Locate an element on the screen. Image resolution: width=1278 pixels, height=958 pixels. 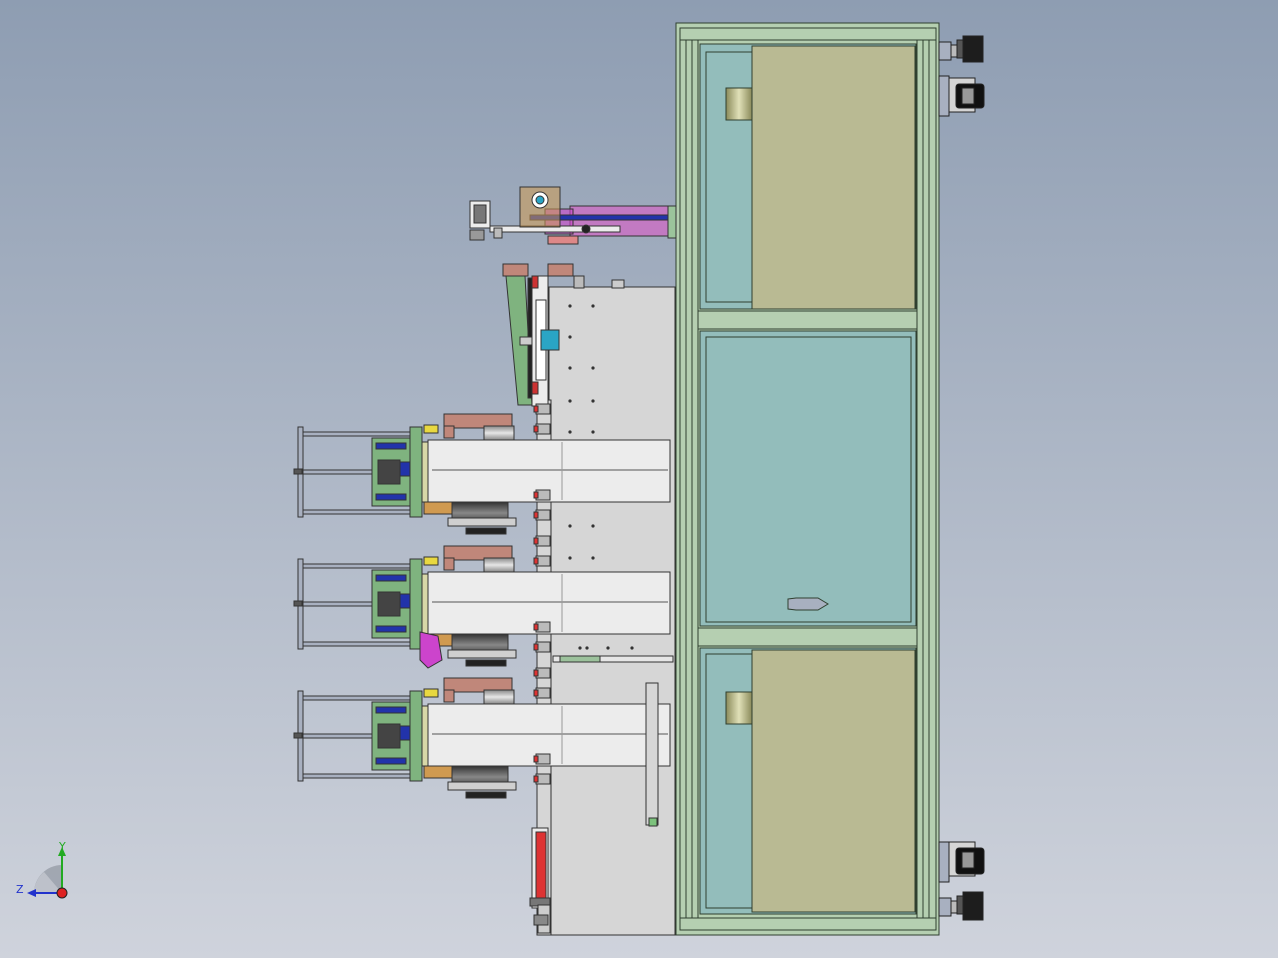
axis-label-z: Z is located at coordinates (20, 889).